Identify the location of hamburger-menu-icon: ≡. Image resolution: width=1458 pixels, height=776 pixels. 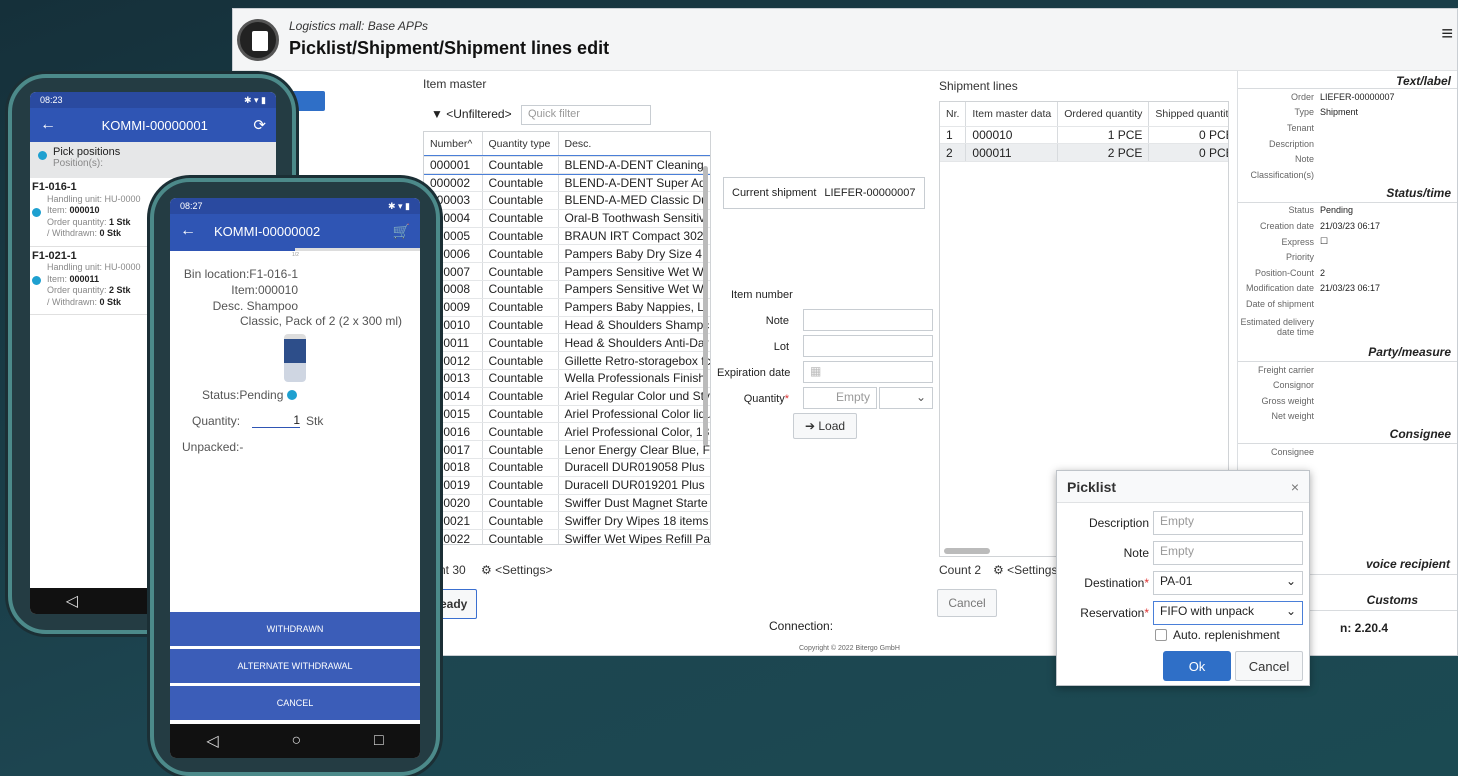
(1447, 34).